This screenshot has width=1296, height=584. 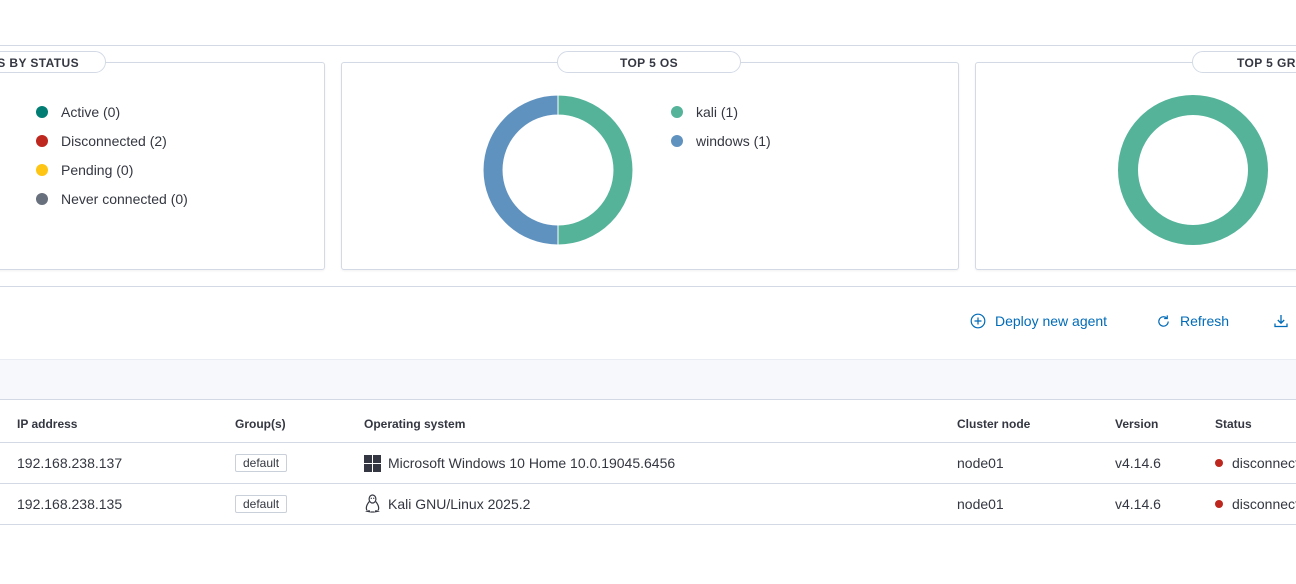 I want to click on legend-label: Never connected (0), so click(x=124, y=198).